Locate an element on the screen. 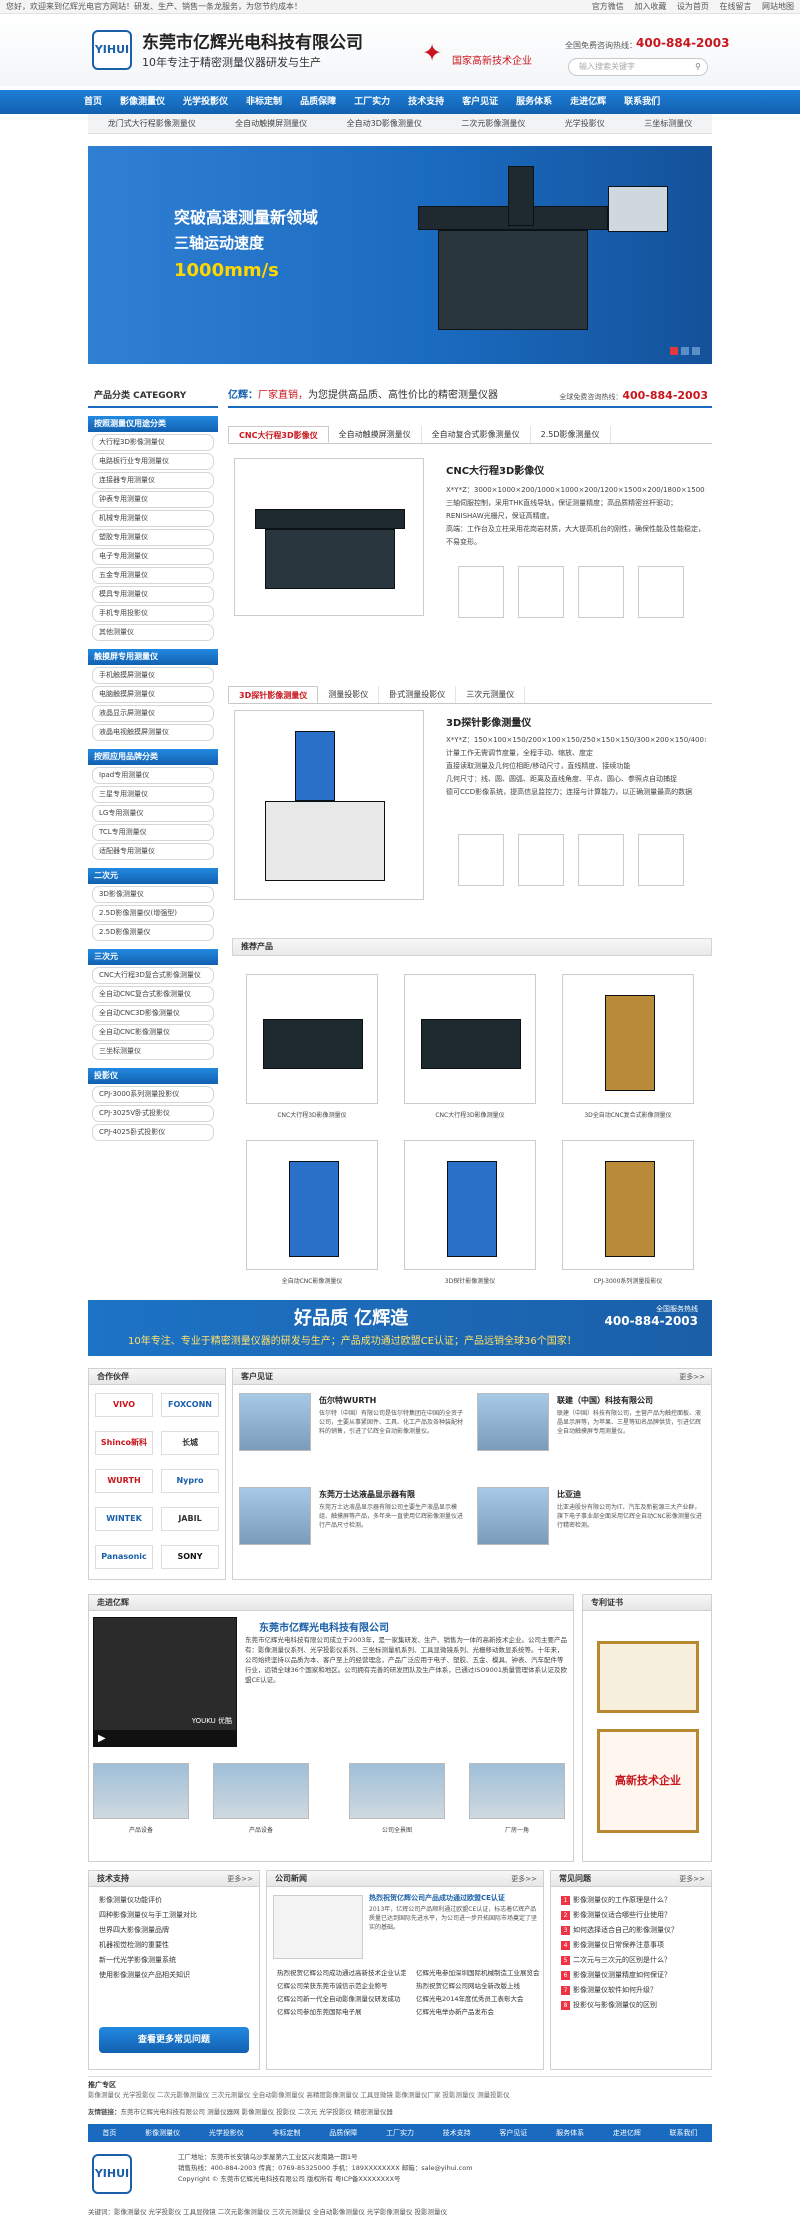 This screenshot has width=800, height=2222. footer-nav-item: 服务体系 is located at coordinates (570, 2133).